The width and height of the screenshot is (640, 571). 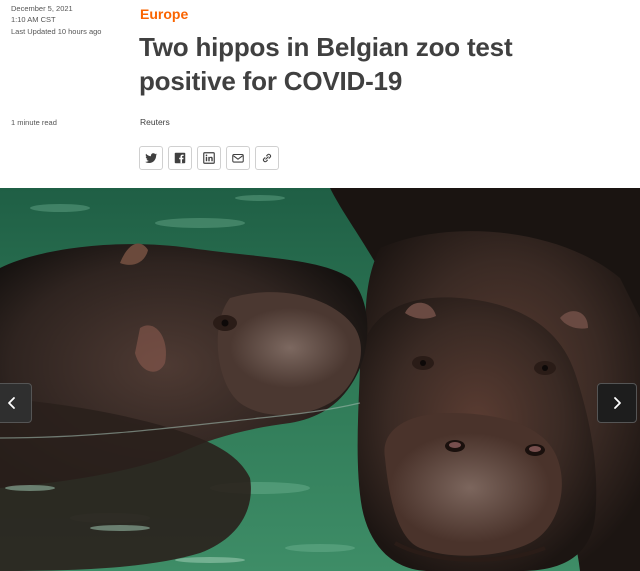 I want to click on email-icon, so click(x=238, y=158).